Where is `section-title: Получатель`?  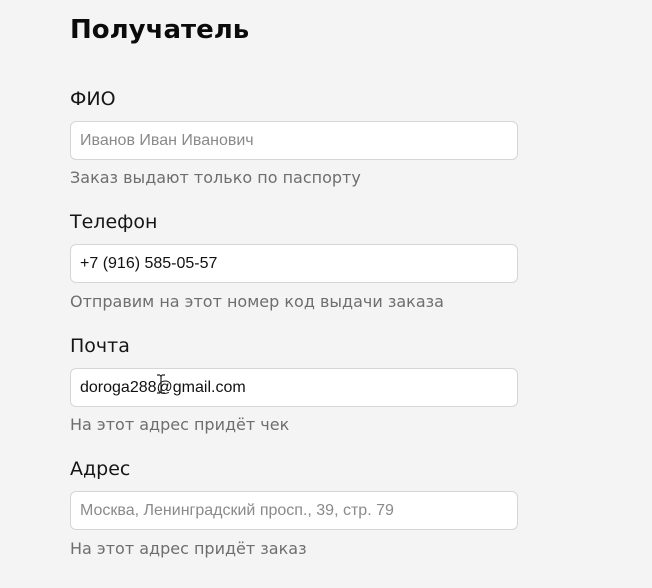
section-title: Получатель is located at coordinates (160, 30).